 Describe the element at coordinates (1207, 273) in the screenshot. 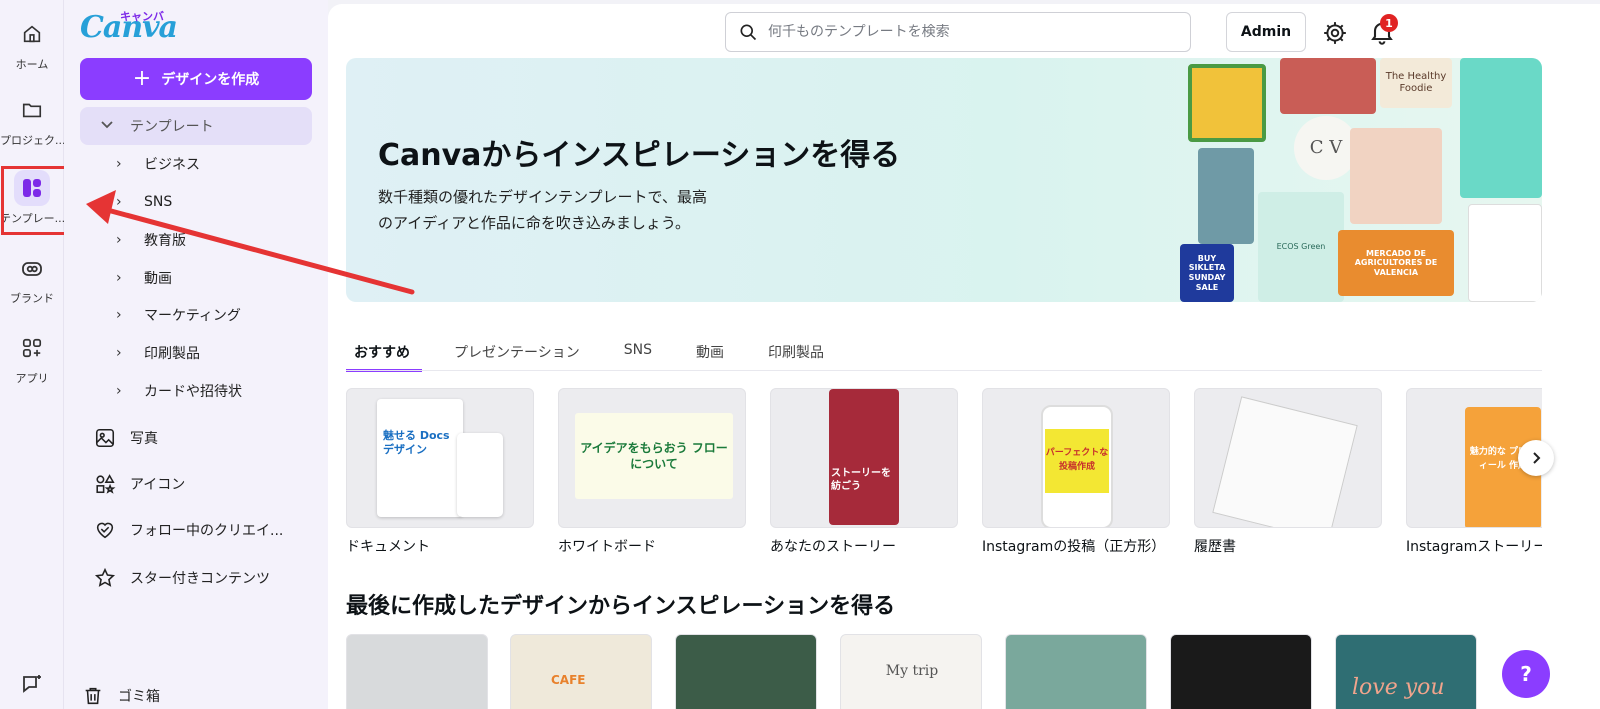

I see `collage-card: BUY SIKLETA SUNDAY SALE` at that location.